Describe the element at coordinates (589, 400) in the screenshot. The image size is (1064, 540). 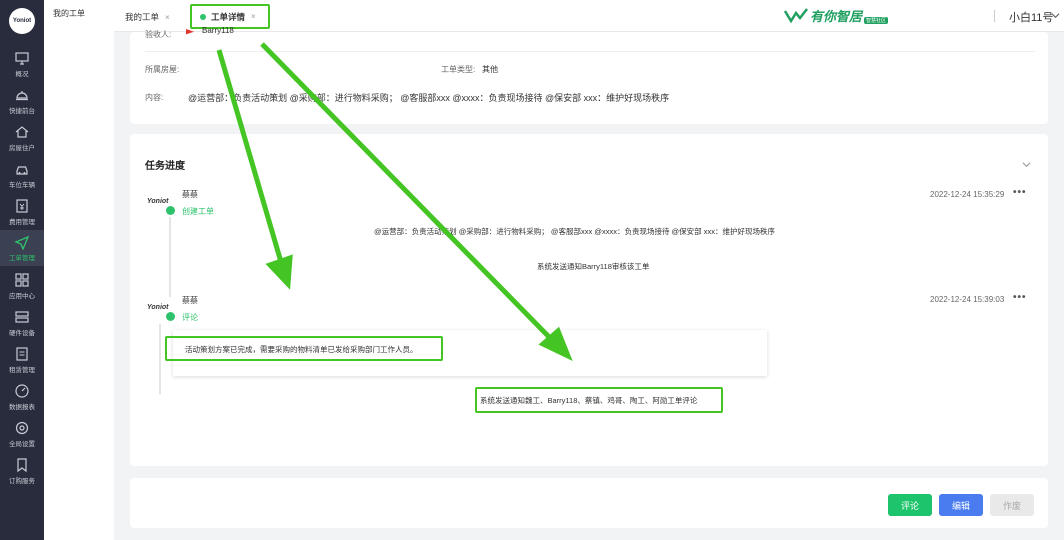
I see `system-notice: 系统发送通知魏工、Barry118、蔡镇、鸡哥、陶工、阿勋工单评论` at that location.